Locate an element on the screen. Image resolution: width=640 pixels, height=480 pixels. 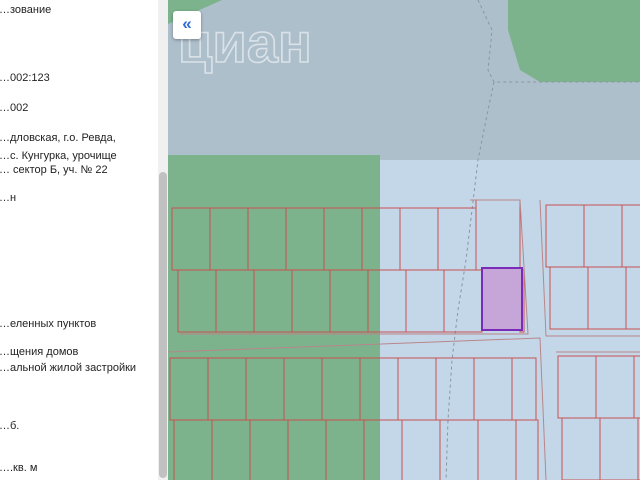
double-chevron-left-icon: « is located at coordinates (187, 23).